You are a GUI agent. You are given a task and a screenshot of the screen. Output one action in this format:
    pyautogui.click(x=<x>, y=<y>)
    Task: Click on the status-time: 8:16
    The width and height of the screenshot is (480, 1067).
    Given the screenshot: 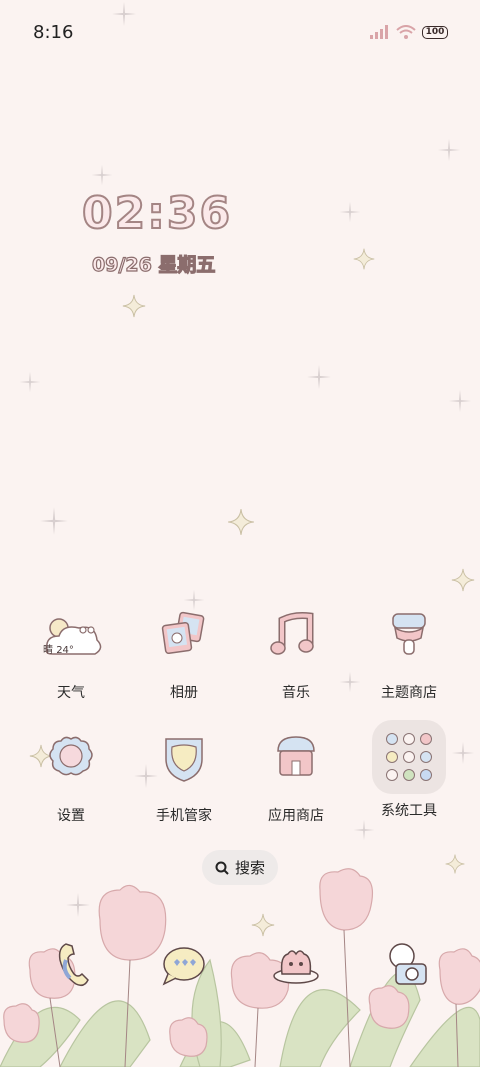 What is the action you would take?
    pyautogui.click(x=53, y=32)
    